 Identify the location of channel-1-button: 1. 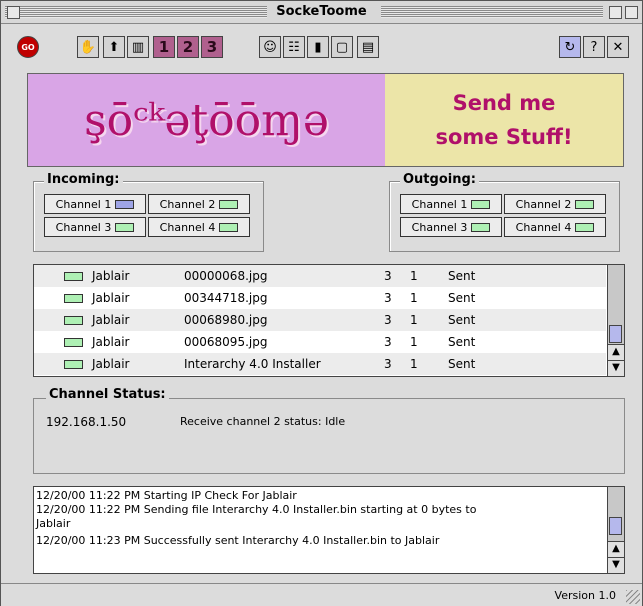
(164, 47).